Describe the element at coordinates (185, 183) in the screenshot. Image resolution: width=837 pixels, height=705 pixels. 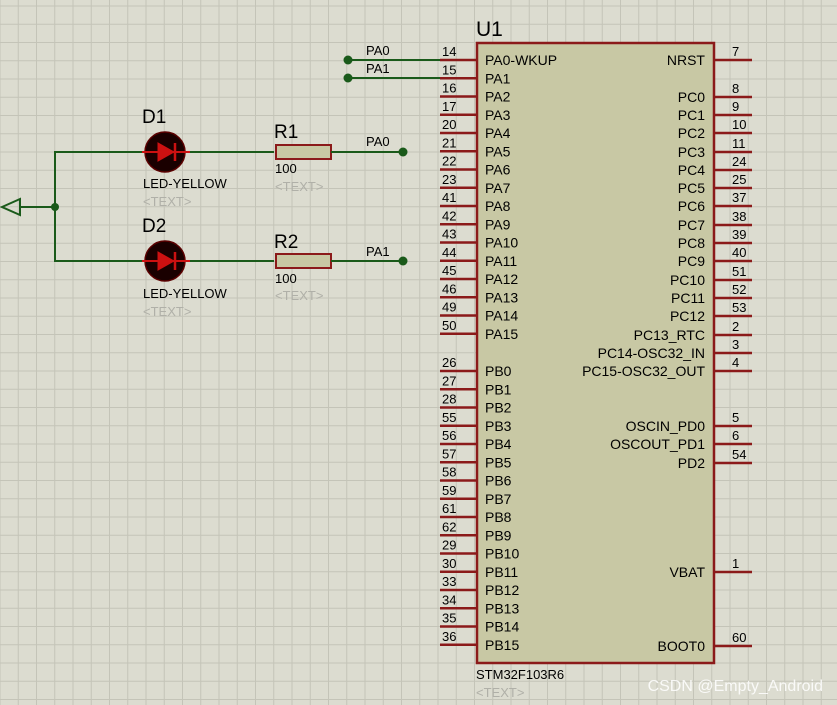
I see `d1-value: LED-YELLOW` at that location.